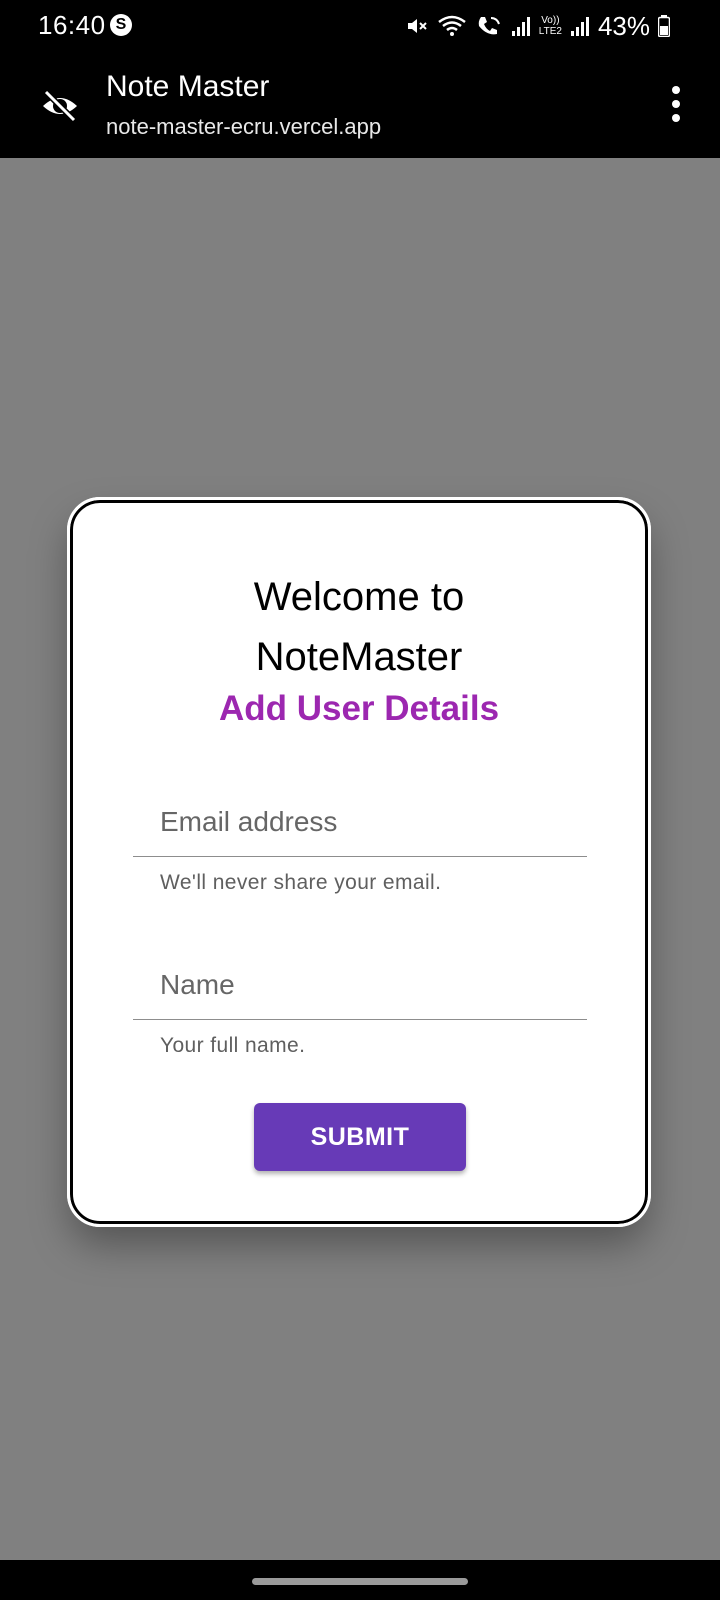 The height and width of the screenshot is (1600, 720). Describe the element at coordinates (72, 25) in the screenshot. I see `status-time: 16:40` at that location.